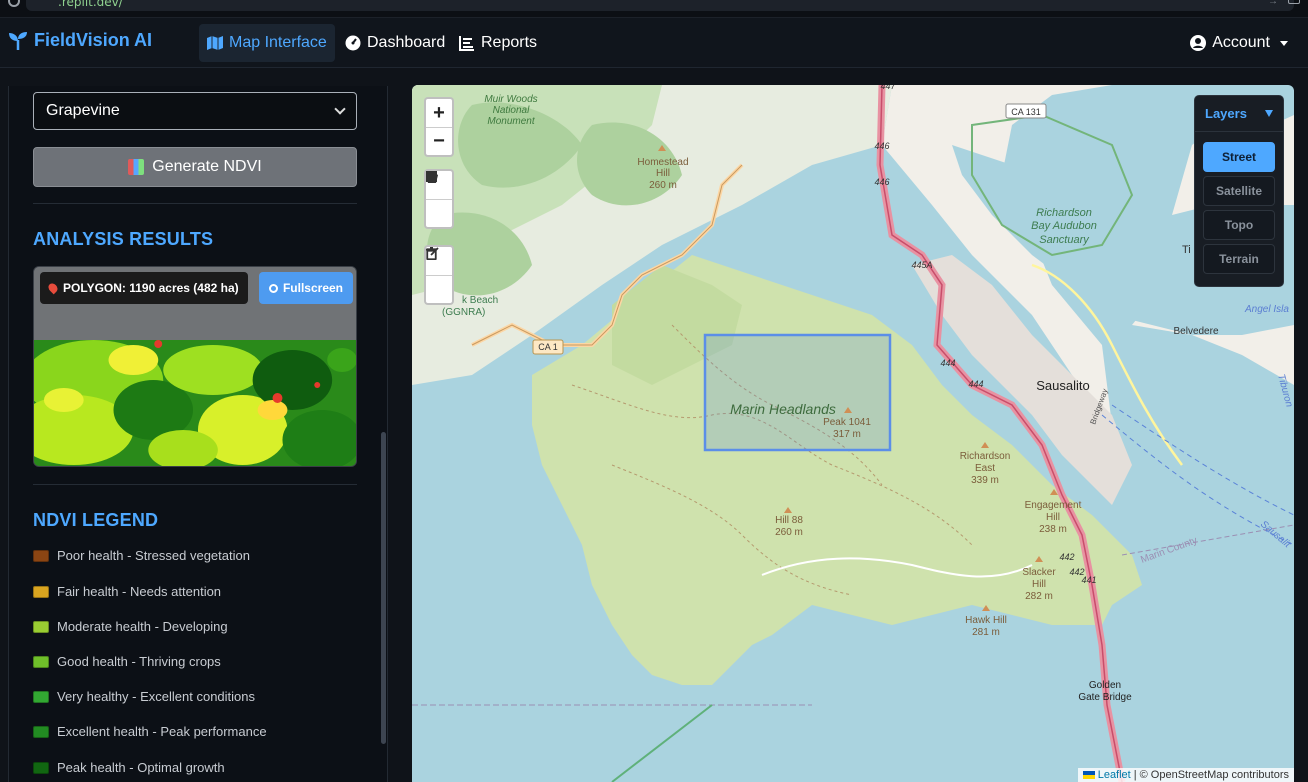 The width and height of the screenshot is (1308, 782). Describe the element at coordinates (153, 555) in the screenshot. I see `legend-label: Poor health - Stressed vegetation` at that location.